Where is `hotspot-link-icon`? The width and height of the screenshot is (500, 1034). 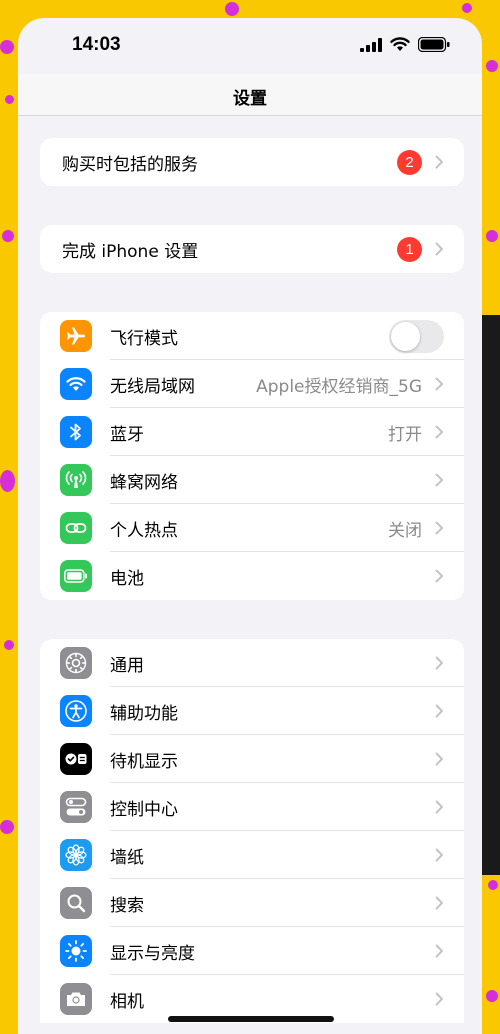 hotspot-link-icon is located at coordinates (76, 528).